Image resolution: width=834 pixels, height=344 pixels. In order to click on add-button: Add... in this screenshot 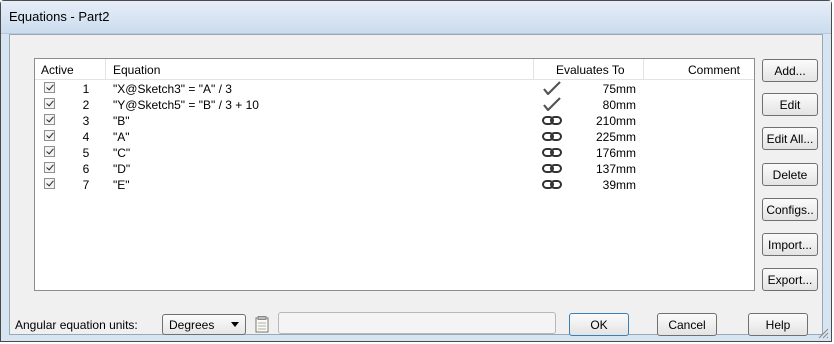, I will do `click(790, 70)`.